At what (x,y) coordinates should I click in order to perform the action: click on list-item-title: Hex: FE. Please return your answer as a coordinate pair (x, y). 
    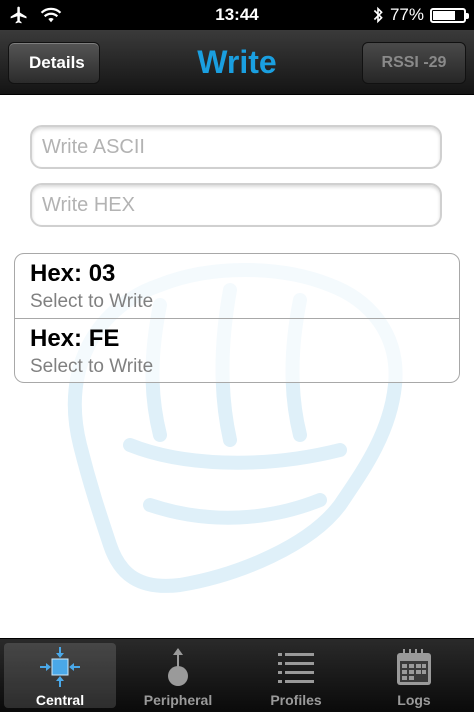
    Looking at the image, I should click on (75, 338).